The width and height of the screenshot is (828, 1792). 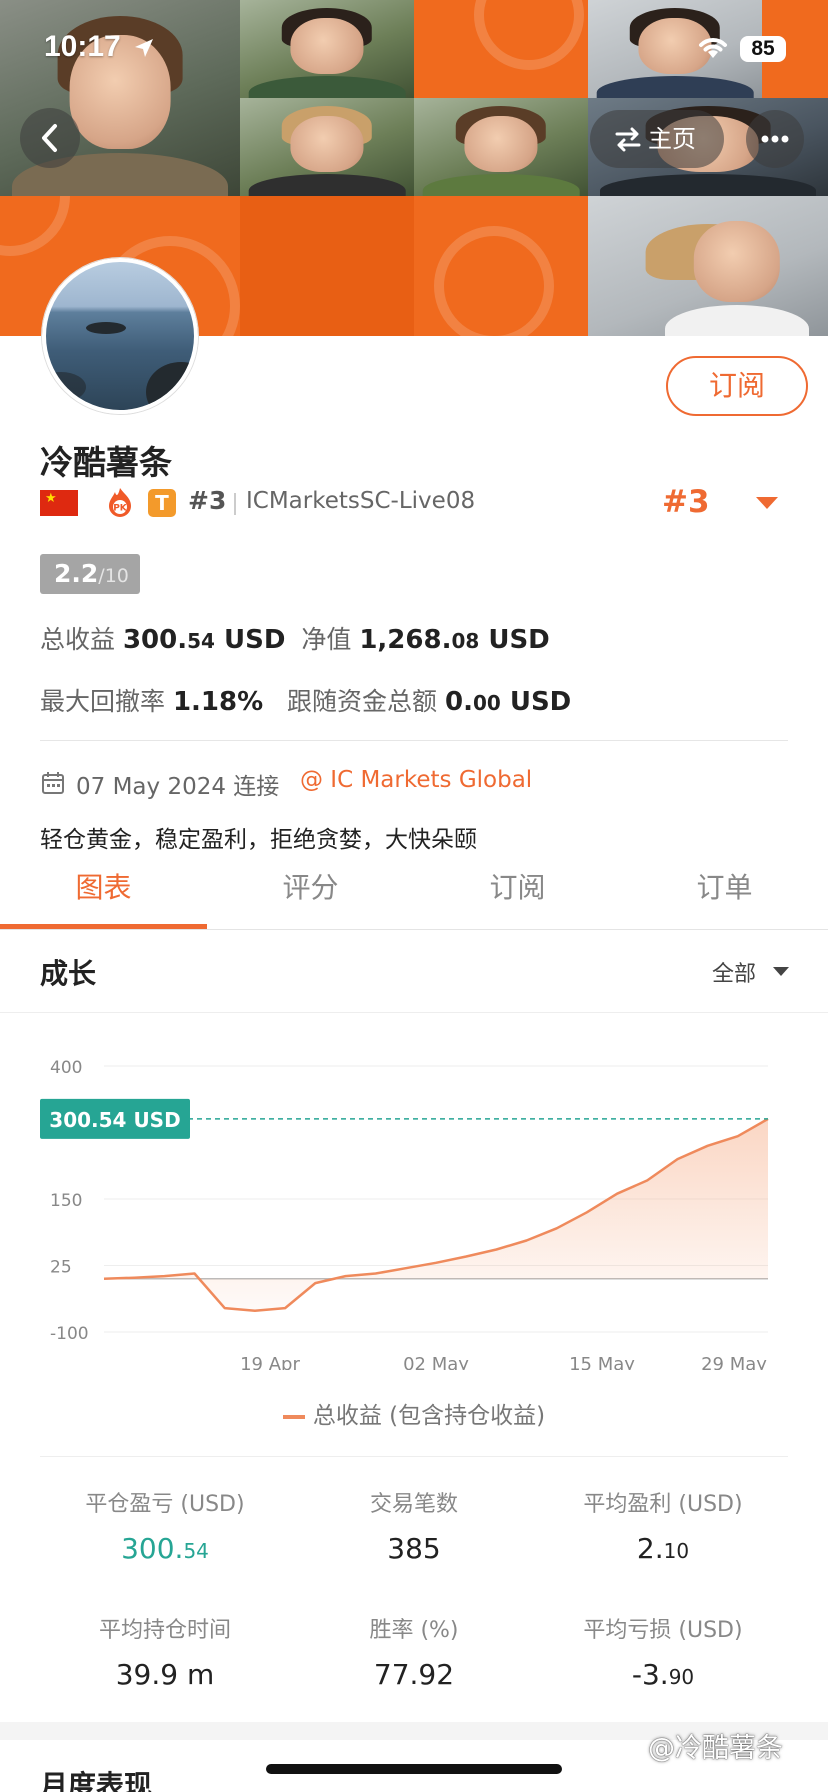 What do you see at coordinates (713, 48) in the screenshot?
I see `wifi-icon` at bounding box center [713, 48].